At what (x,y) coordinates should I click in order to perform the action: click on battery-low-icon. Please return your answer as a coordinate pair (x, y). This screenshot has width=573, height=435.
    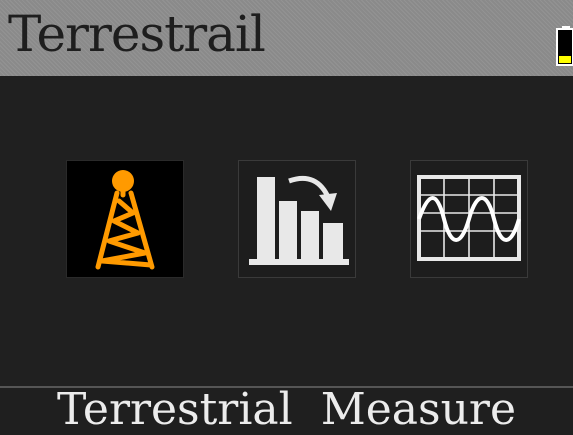
    Looking at the image, I should click on (564, 46).